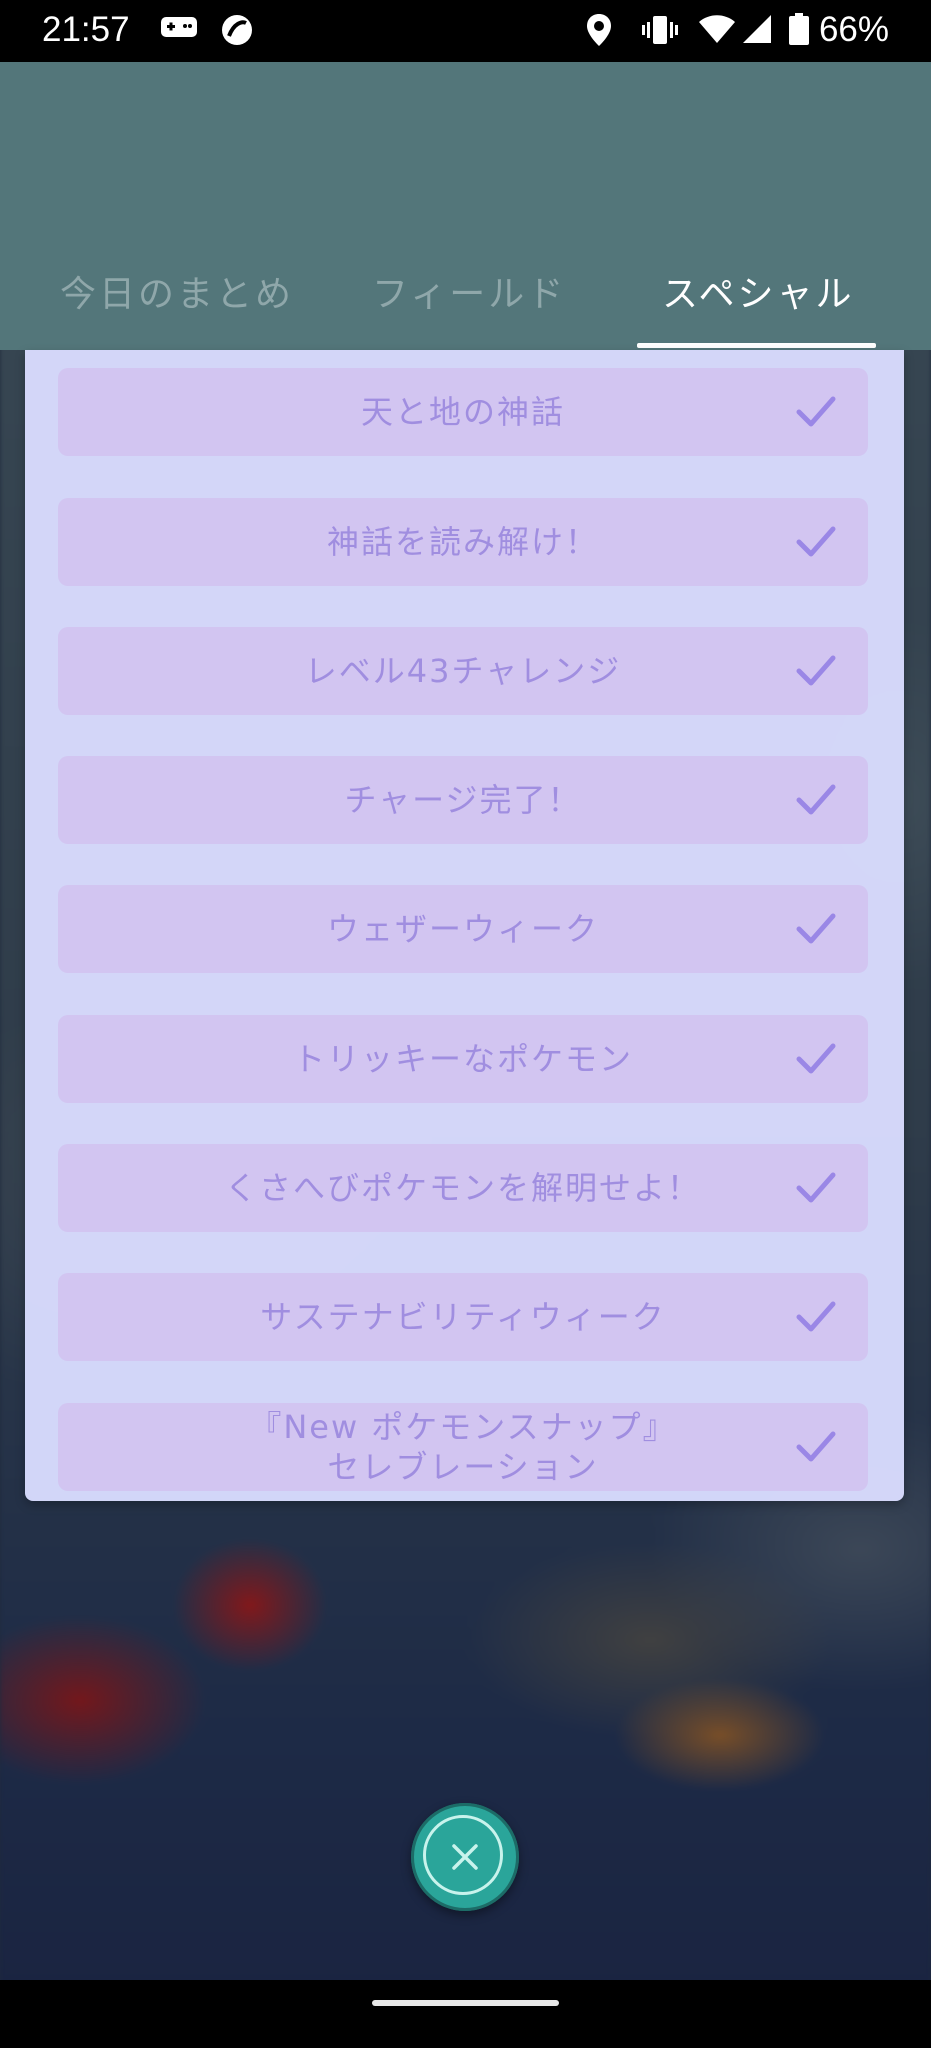 The height and width of the screenshot is (2048, 931). I want to click on vibrate-icon, so click(660, 34).